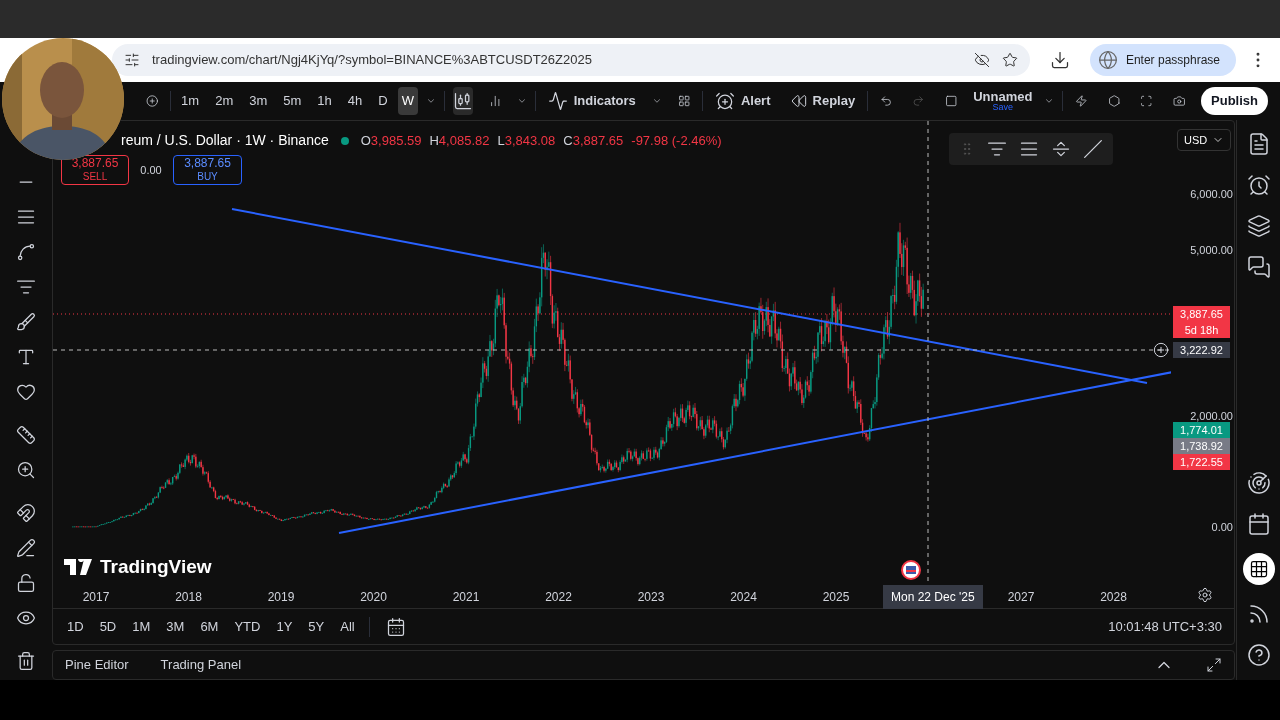 This screenshot has width=1280, height=720. Describe the element at coordinates (355, 101) in the screenshot. I see `interval-button: 4h` at that location.